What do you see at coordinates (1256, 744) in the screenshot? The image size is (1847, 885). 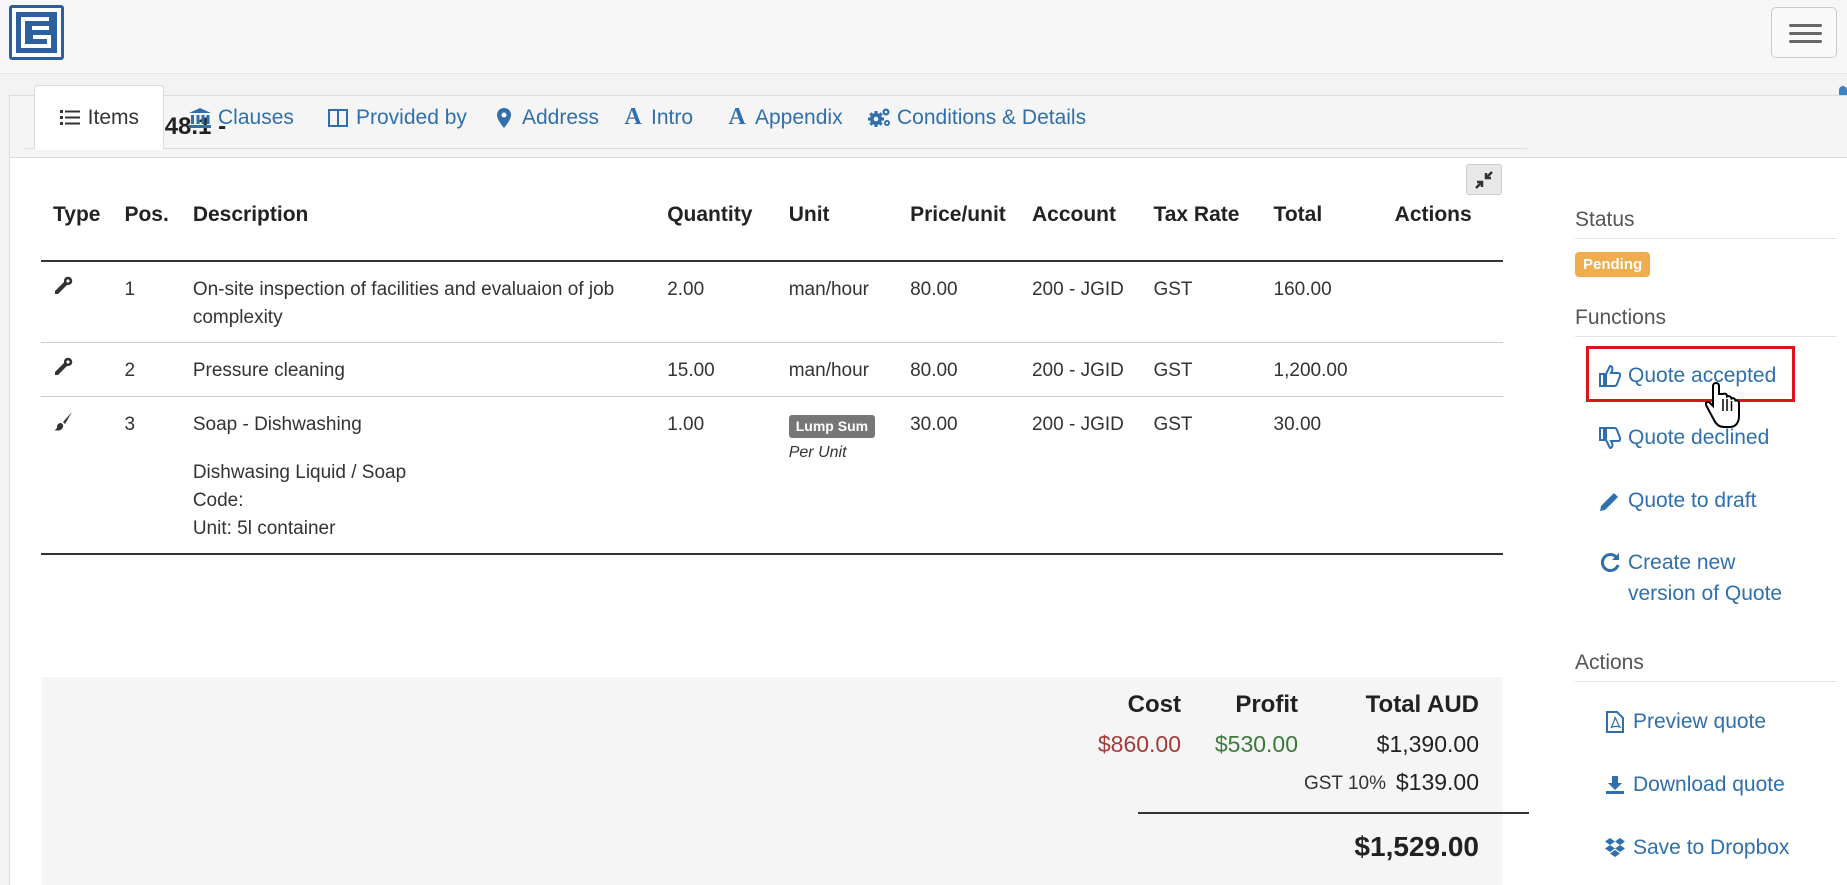 I see `profit-value: $530.00` at bounding box center [1256, 744].